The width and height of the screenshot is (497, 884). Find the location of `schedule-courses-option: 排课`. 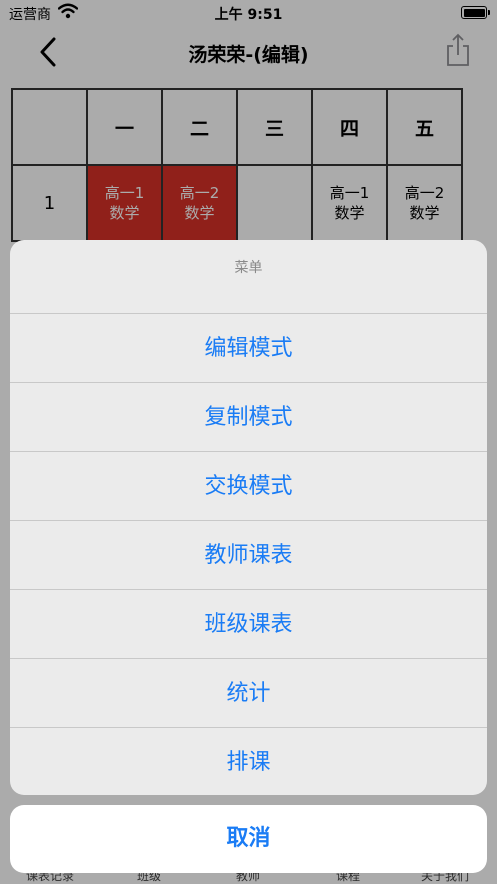

schedule-courses-option: 排课 is located at coordinates (248, 761).